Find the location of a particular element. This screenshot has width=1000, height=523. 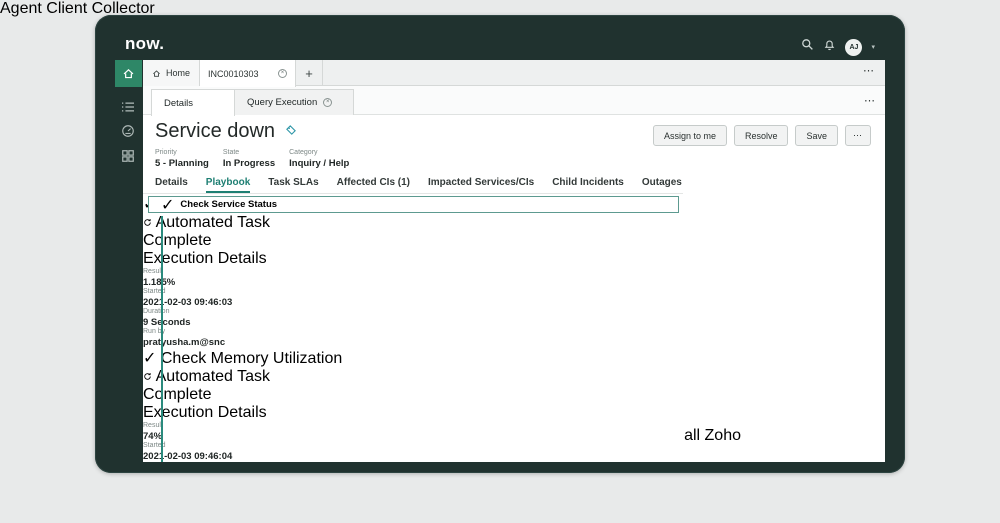

playbook-progress-line is located at coordinates (162, 339).